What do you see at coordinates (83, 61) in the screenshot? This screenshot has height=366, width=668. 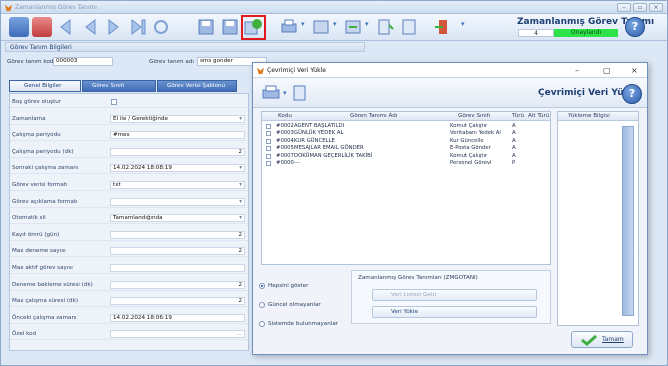 I see `task-code-field: 000003` at bounding box center [83, 61].